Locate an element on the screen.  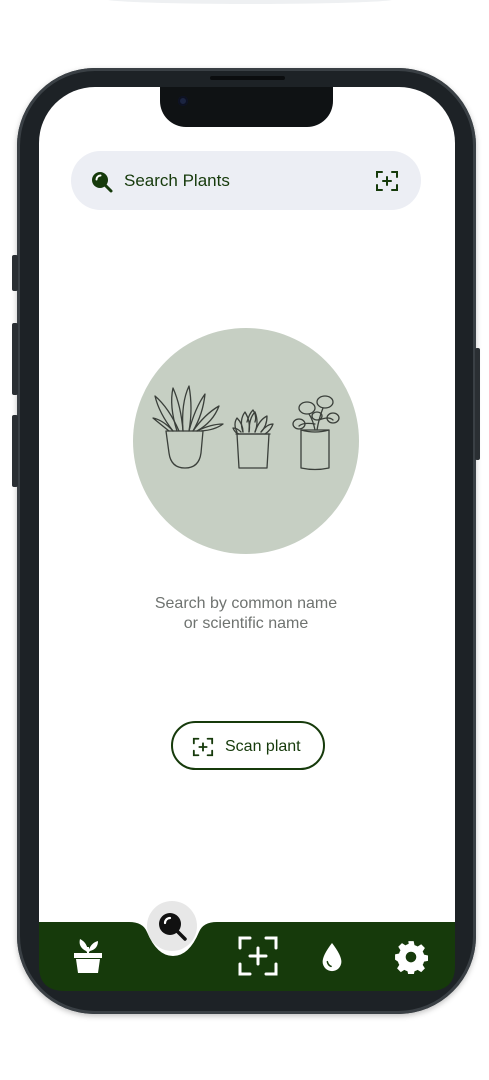
potted-plants-illustration is located at coordinates (246, 441).